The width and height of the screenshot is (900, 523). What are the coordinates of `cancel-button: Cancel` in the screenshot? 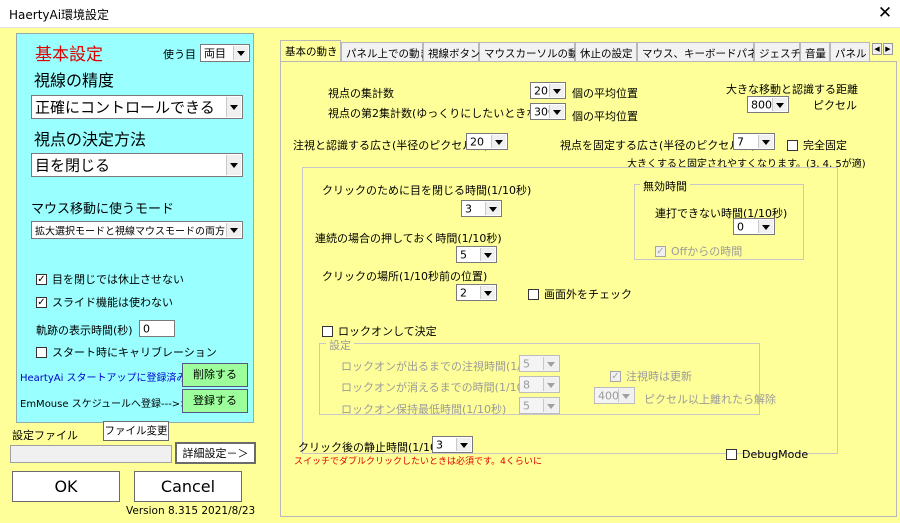 It's located at (188, 486).